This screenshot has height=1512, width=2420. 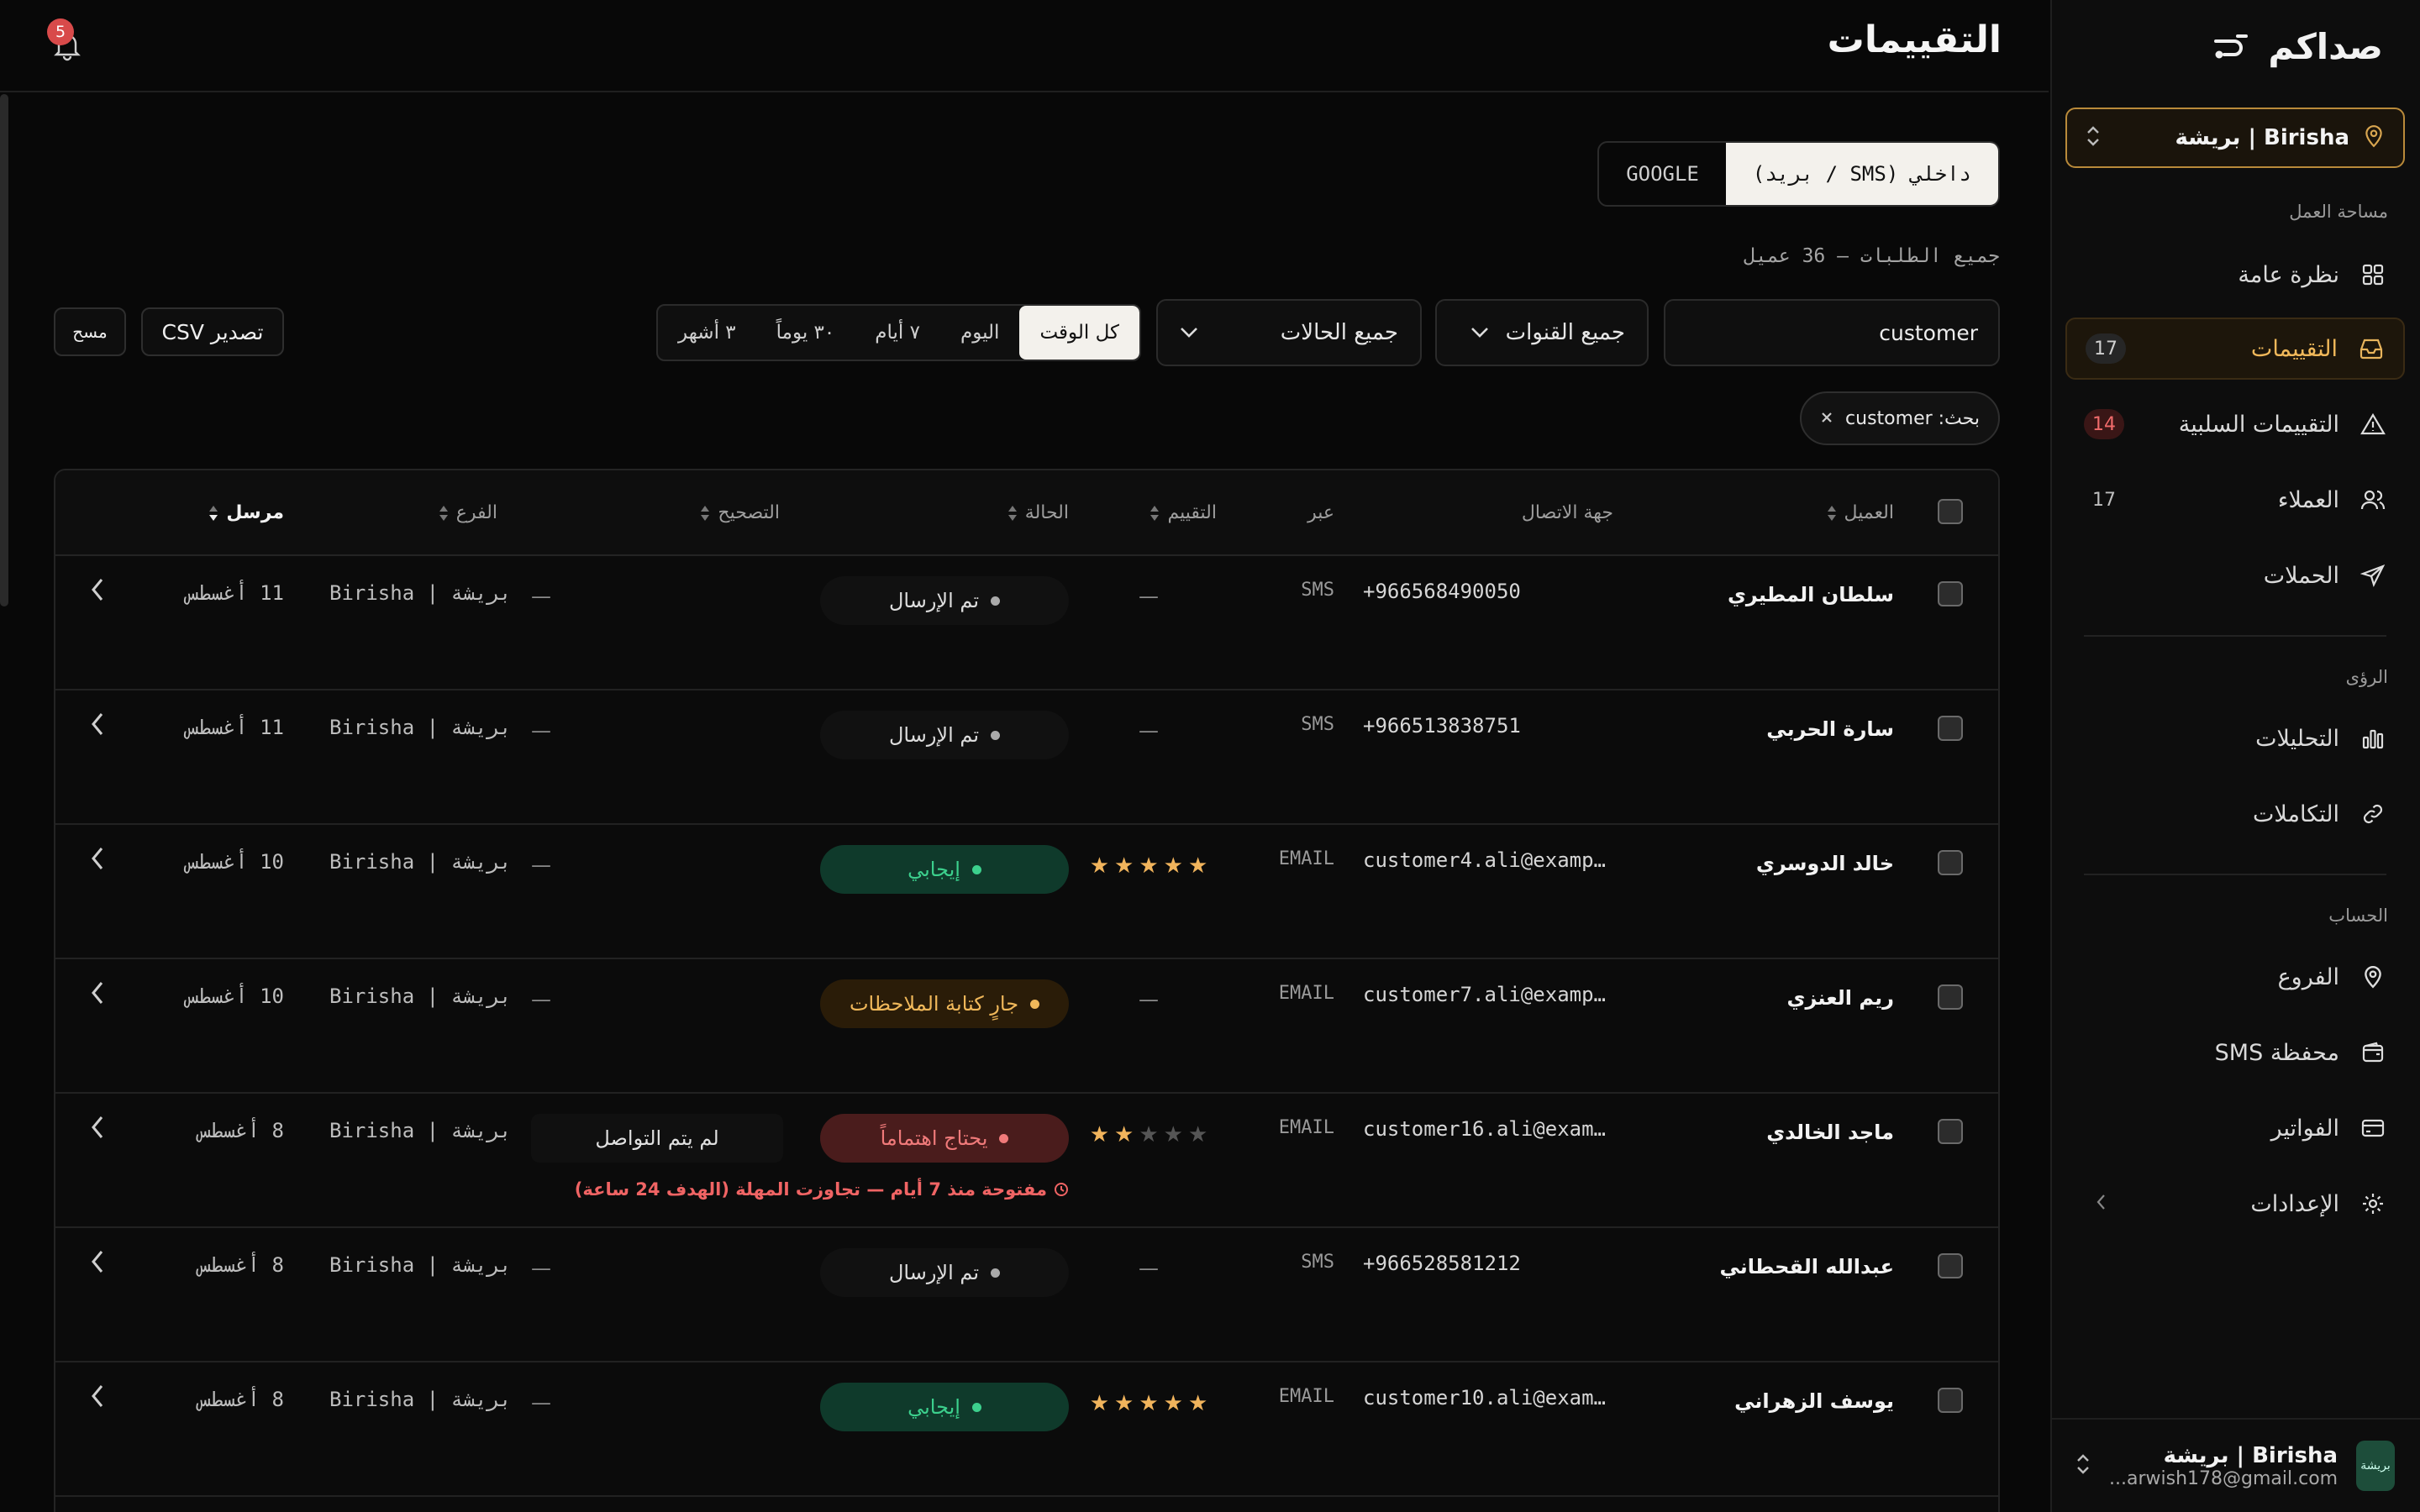 I want to click on branch-value: Birisha | بريشة, so click(x=420, y=996).